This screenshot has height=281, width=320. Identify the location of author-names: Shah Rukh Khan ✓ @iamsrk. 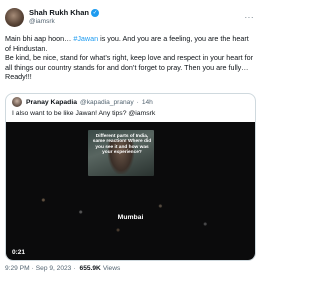
(64, 17).